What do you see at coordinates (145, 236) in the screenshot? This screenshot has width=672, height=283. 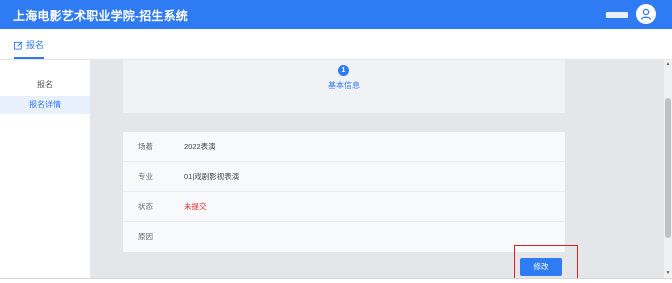 I see `info-label: 原因` at bounding box center [145, 236].